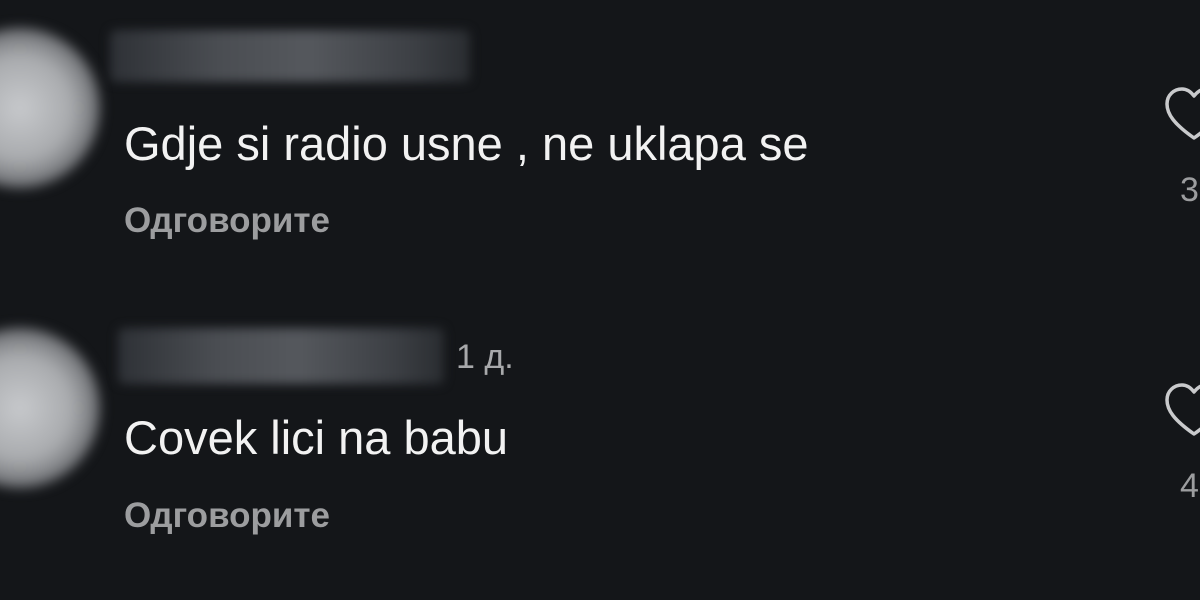 The image size is (1200, 600). What do you see at coordinates (1189, 486) in the screenshot?
I see `like-count: 4` at bounding box center [1189, 486].